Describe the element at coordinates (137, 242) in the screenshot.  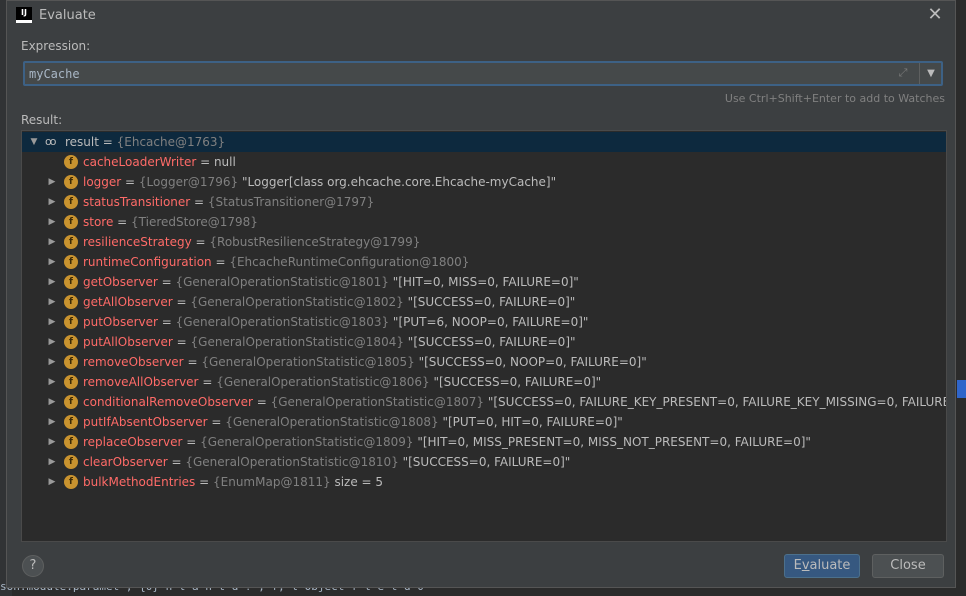
I see `field-name: resilienceStrategy` at that location.